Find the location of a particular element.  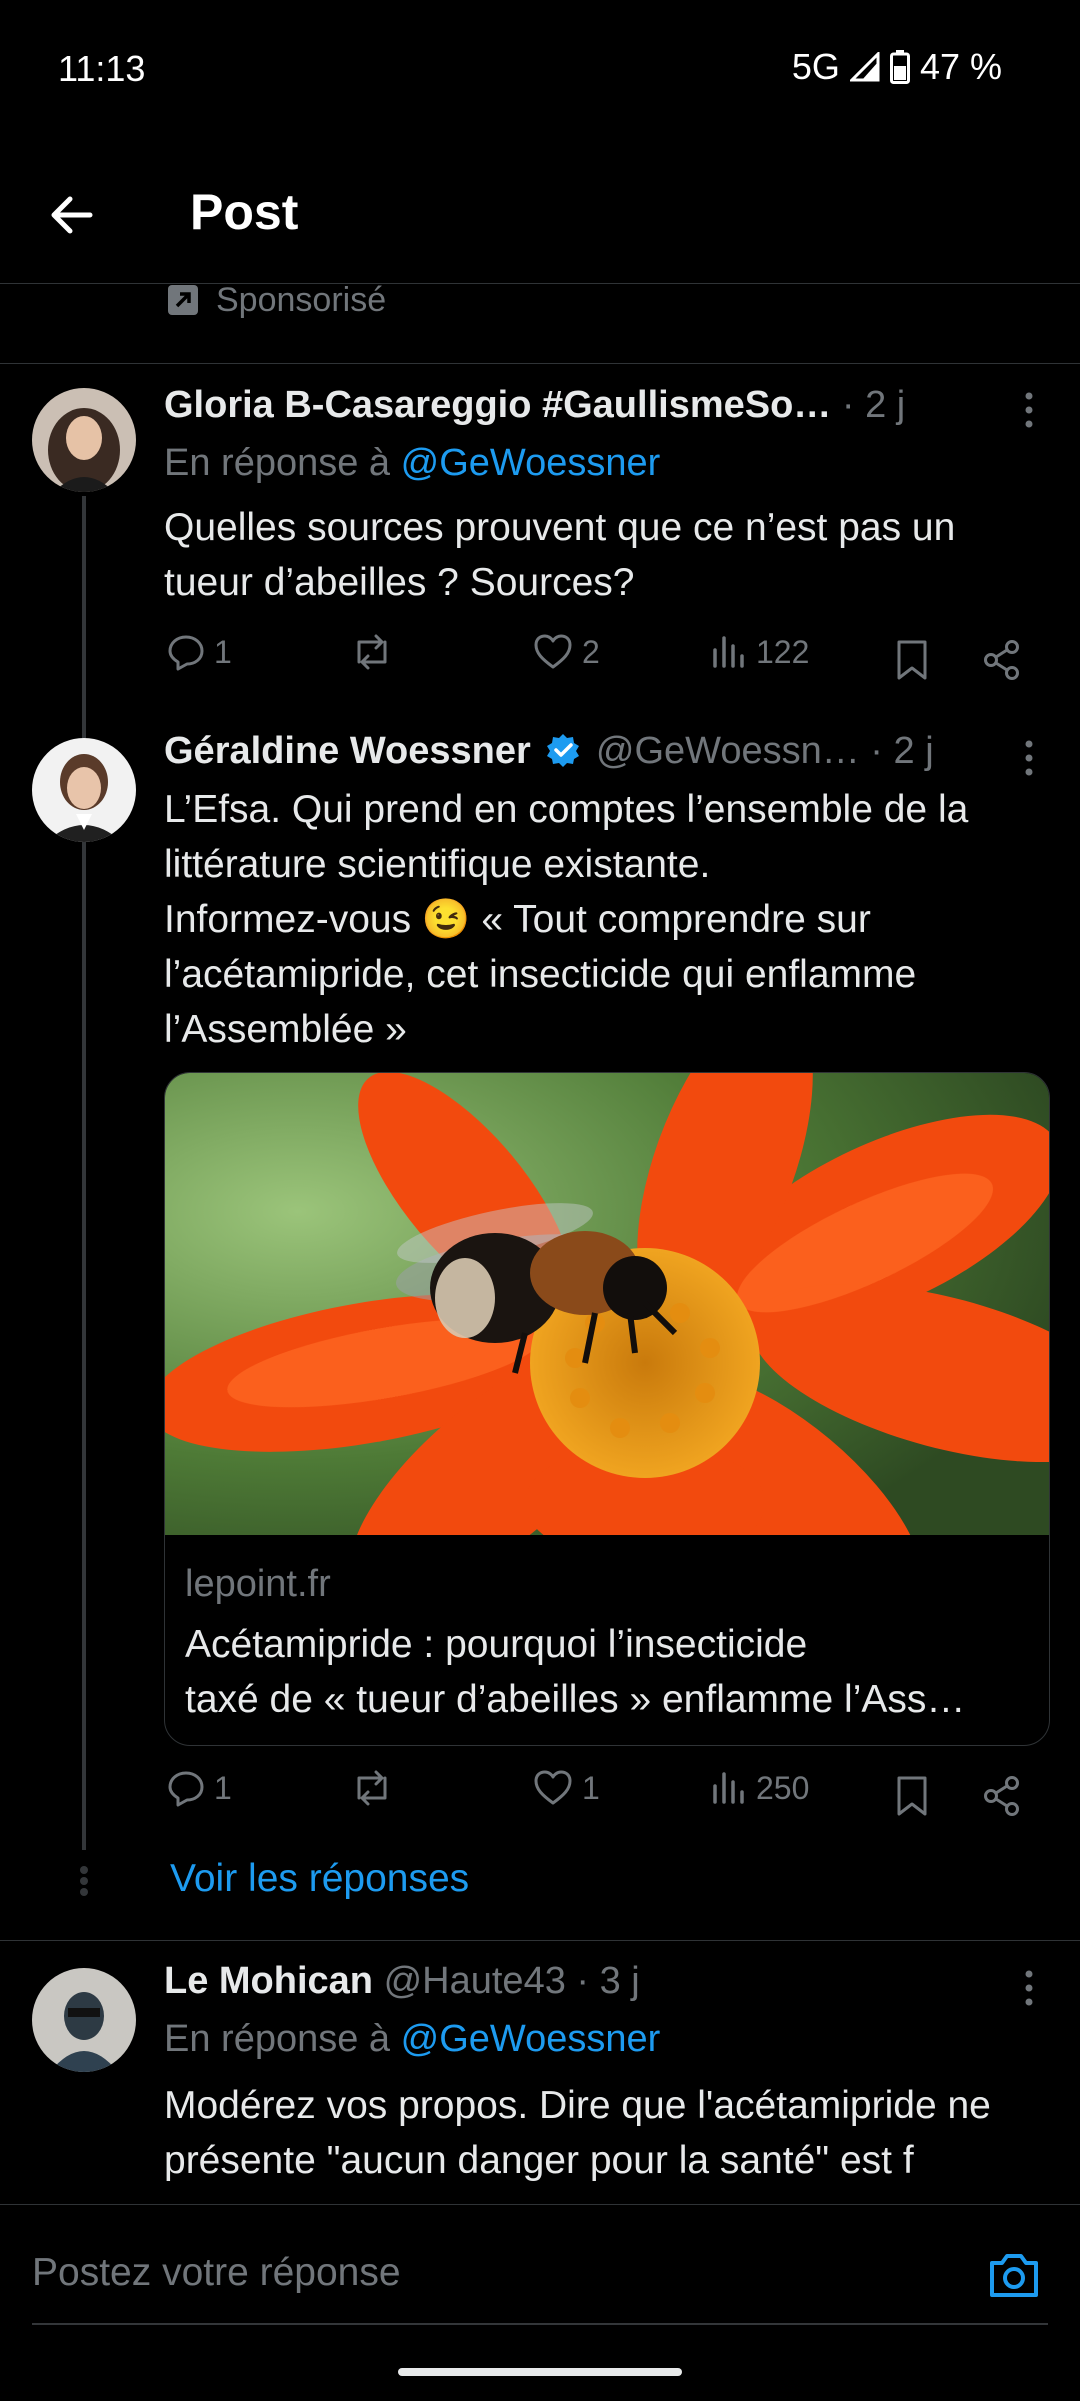

top-bar: Post is located at coordinates (540, 209).